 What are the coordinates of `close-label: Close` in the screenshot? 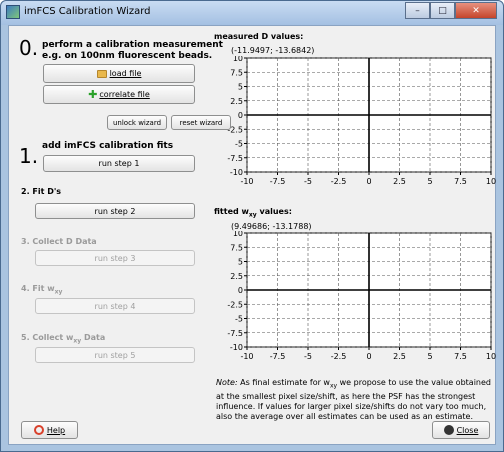 It's located at (467, 430).